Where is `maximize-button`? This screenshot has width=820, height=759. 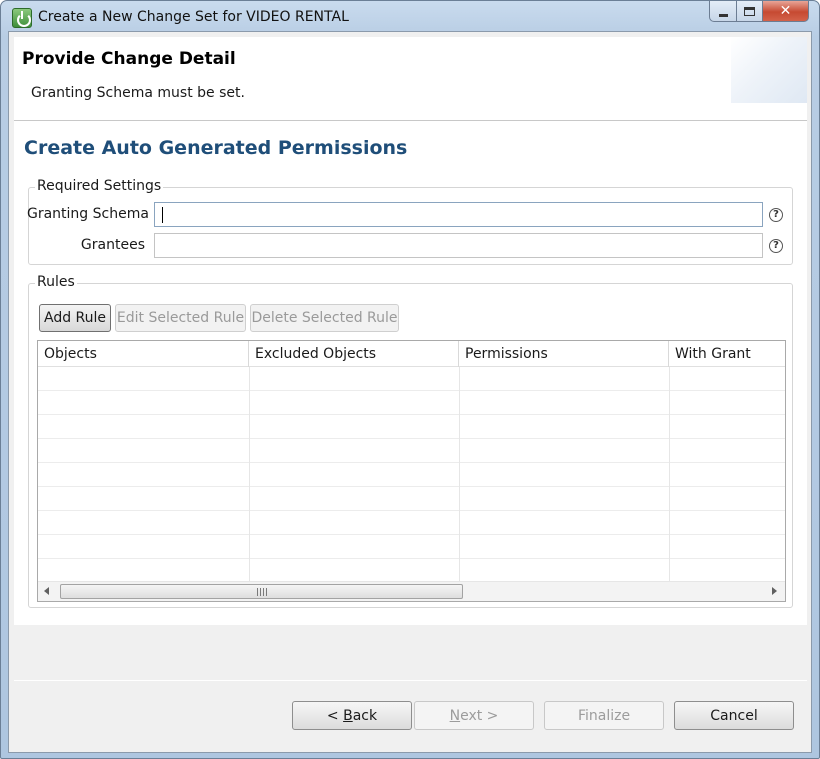
maximize-button is located at coordinates (749, 11).